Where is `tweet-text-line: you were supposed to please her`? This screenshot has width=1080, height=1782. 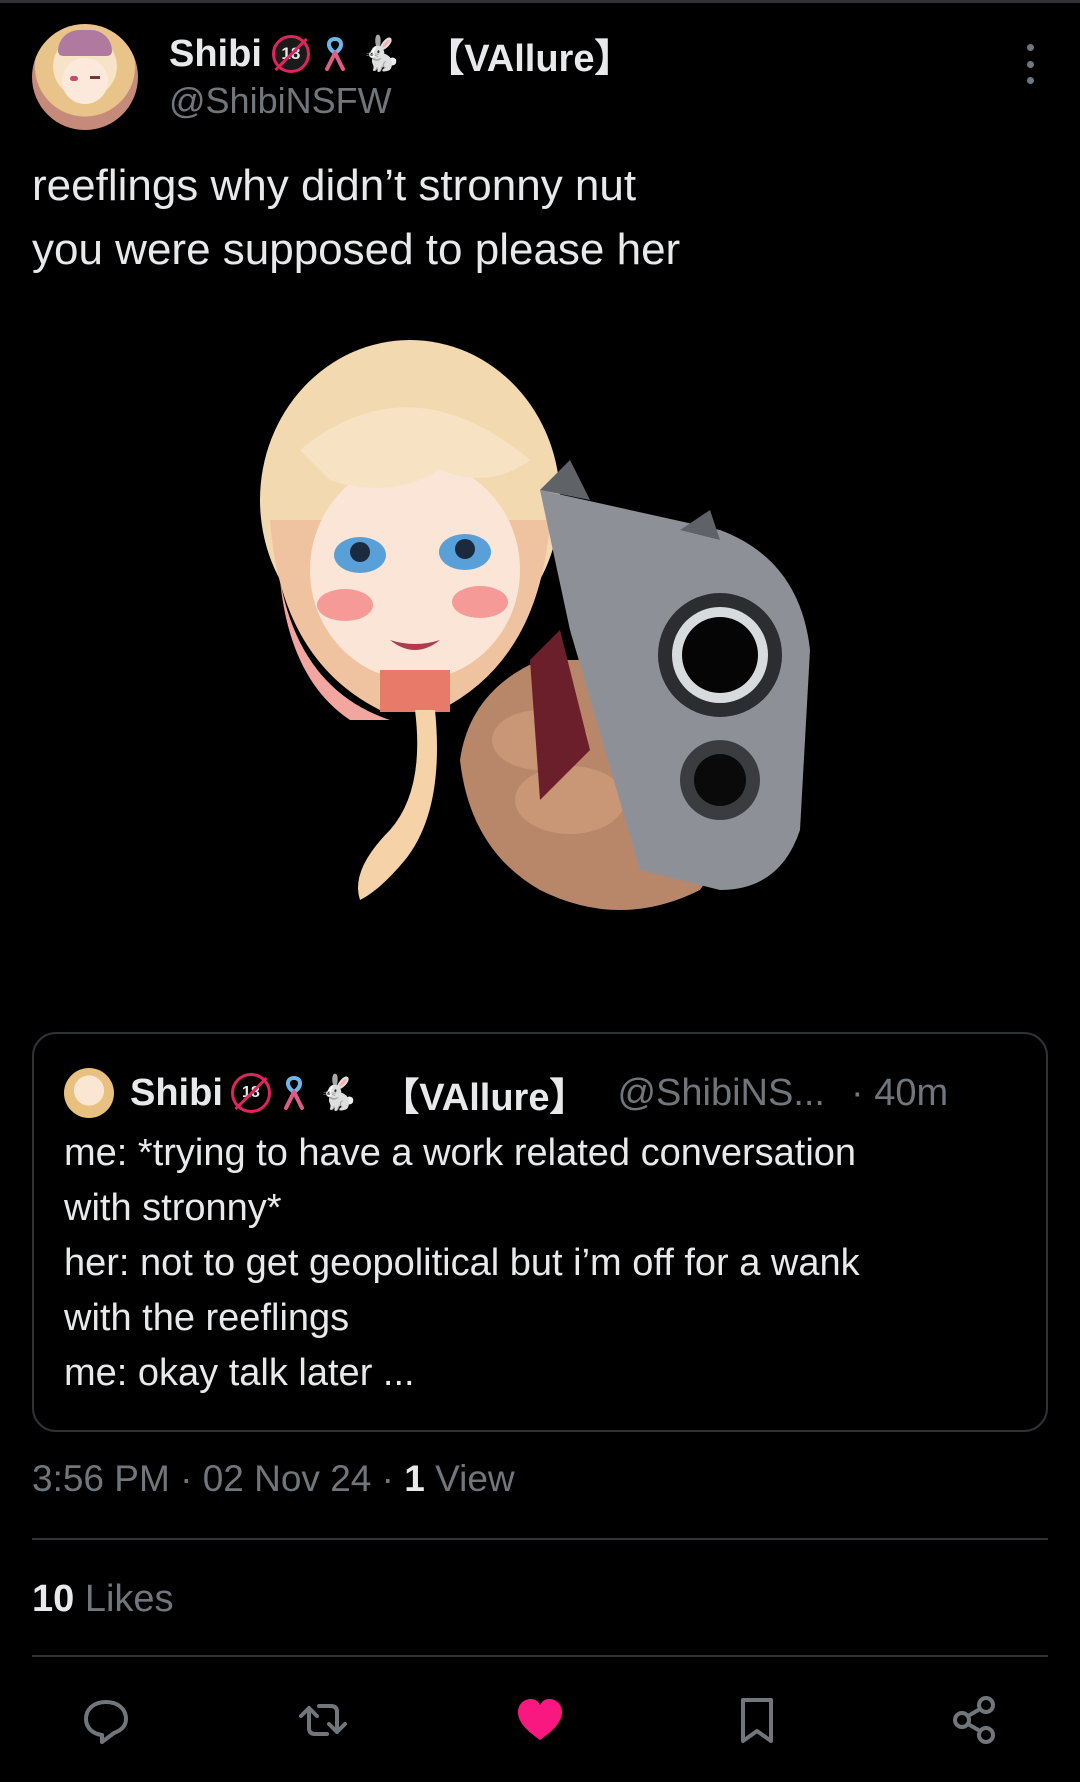 tweet-text-line: you were supposed to please her is located at coordinates (356, 249).